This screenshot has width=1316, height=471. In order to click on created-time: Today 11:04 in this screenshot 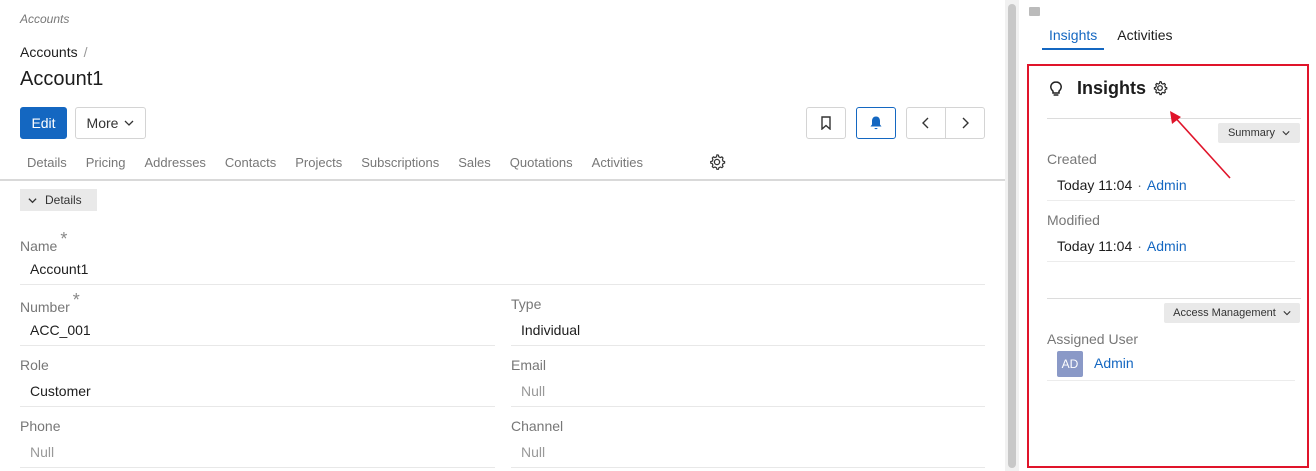, I will do `click(1095, 185)`.